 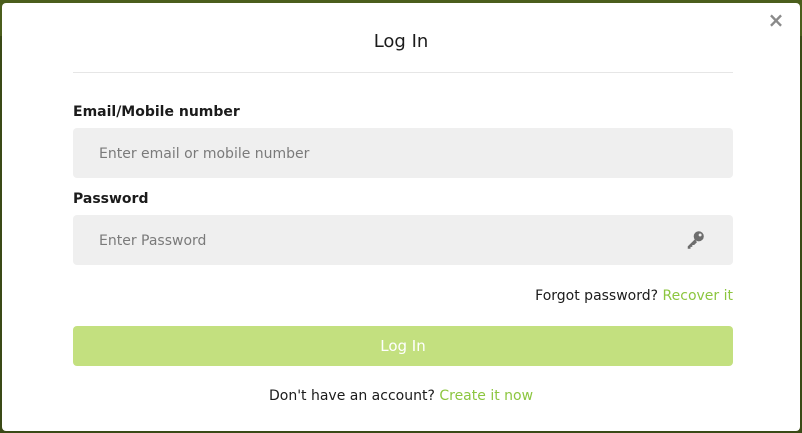 I want to click on signup-row: Don't have an account? Create it now, so click(x=401, y=396).